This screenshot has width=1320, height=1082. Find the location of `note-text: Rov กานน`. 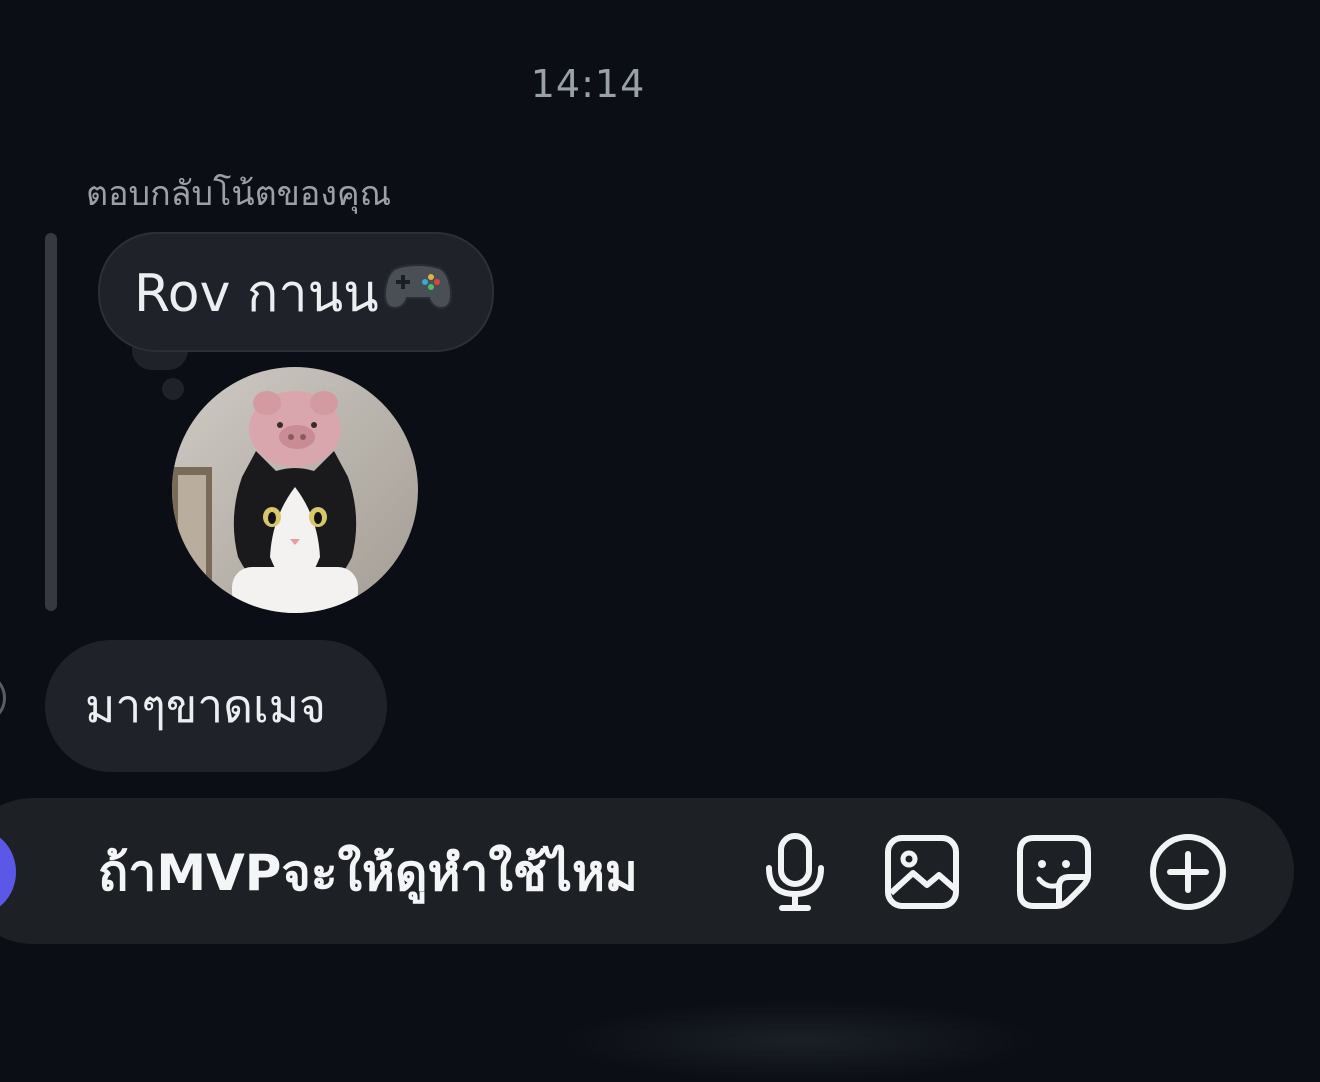

note-text: Rov กานน is located at coordinates (256, 293).